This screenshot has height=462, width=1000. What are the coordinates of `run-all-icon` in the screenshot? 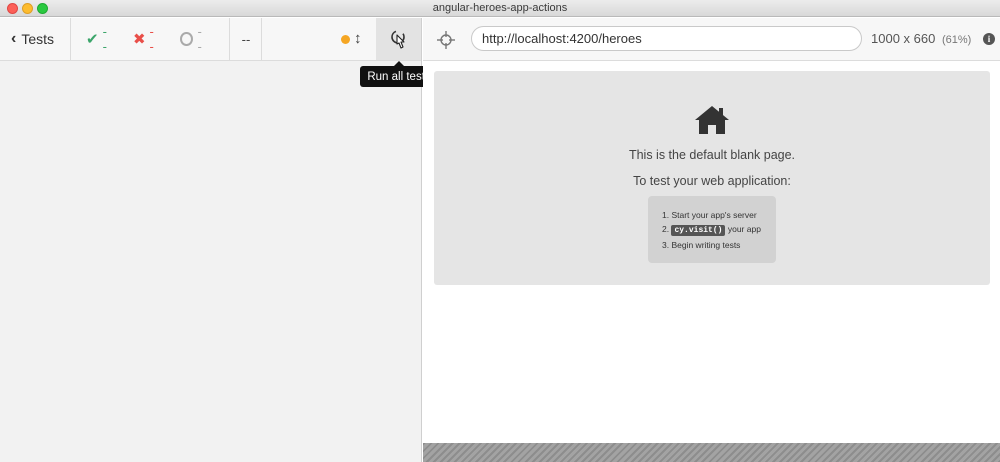 It's located at (397, 39).